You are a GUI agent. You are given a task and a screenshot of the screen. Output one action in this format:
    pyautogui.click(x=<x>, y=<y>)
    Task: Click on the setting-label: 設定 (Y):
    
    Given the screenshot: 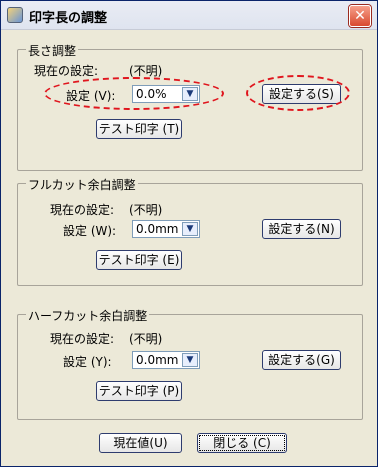 What is the action you would take?
    pyautogui.click(x=87, y=362)
    